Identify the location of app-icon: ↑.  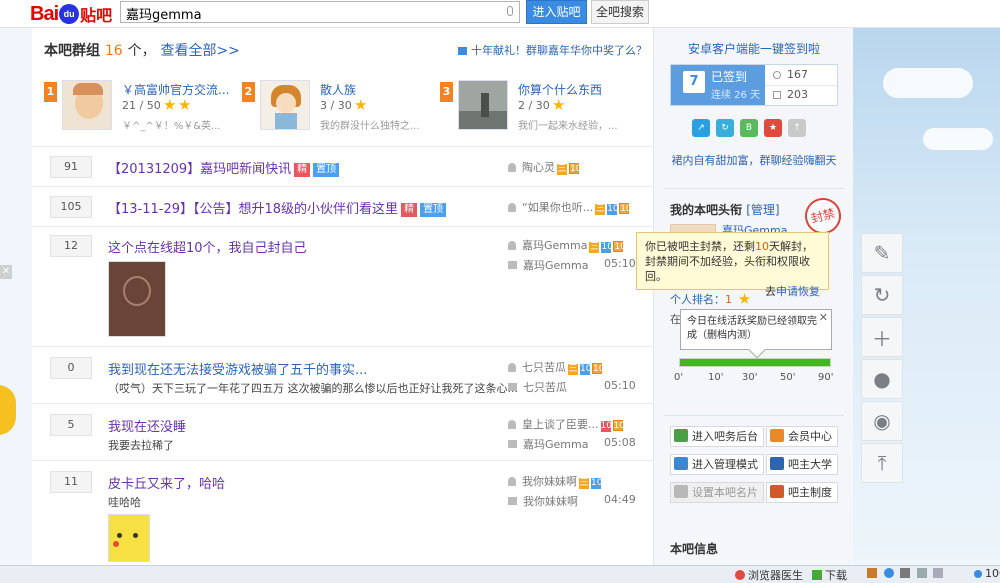
(797, 128).